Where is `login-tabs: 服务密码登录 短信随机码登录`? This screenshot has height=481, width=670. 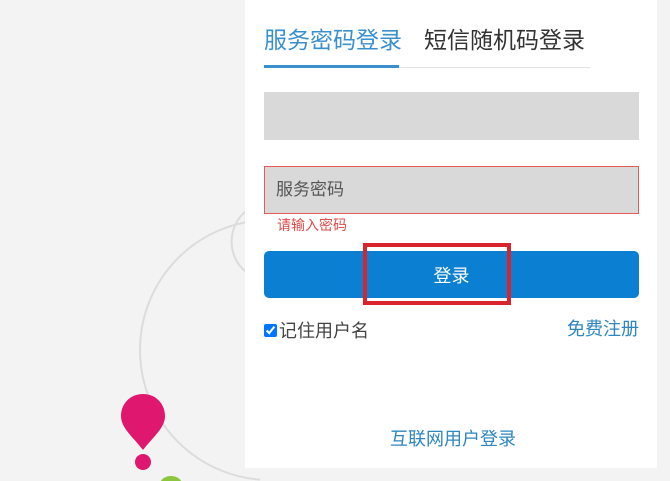 login-tabs: 服务密码登录 短信随机码登录 is located at coordinates (427, 45).